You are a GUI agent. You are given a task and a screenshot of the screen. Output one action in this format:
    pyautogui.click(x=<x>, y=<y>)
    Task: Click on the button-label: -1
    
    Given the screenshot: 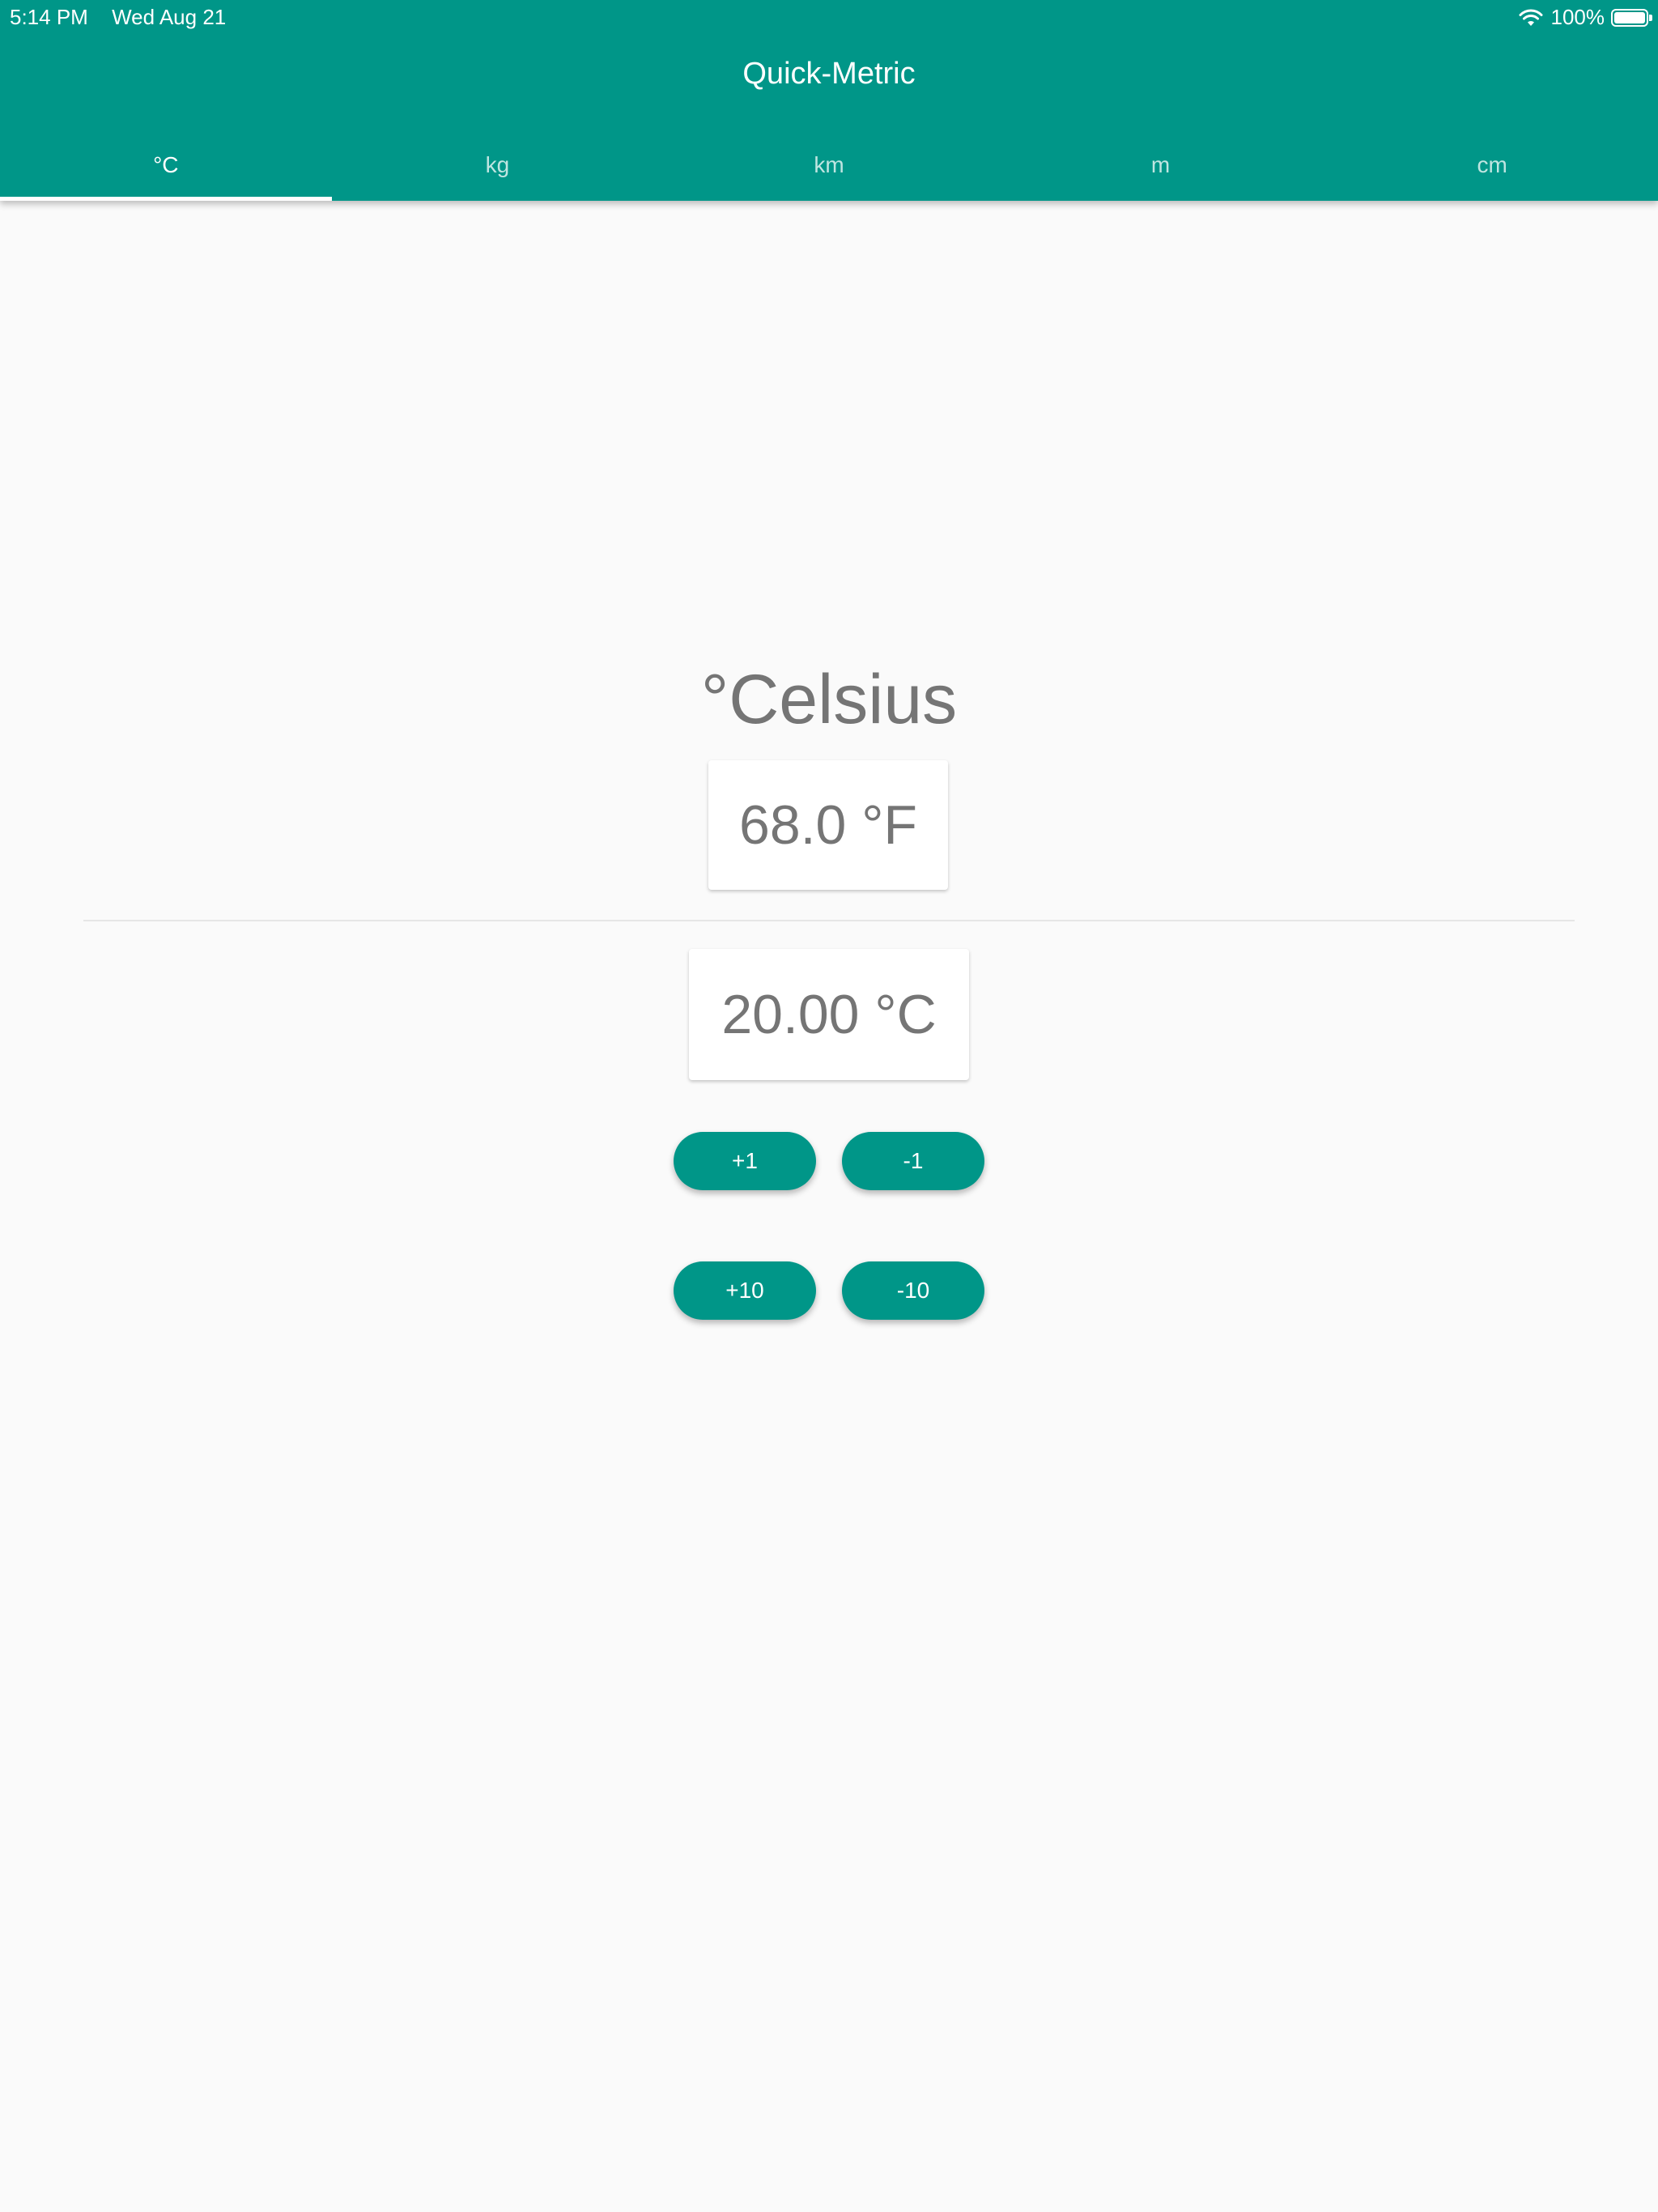 What is the action you would take?
    pyautogui.click(x=913, y=1161)
    